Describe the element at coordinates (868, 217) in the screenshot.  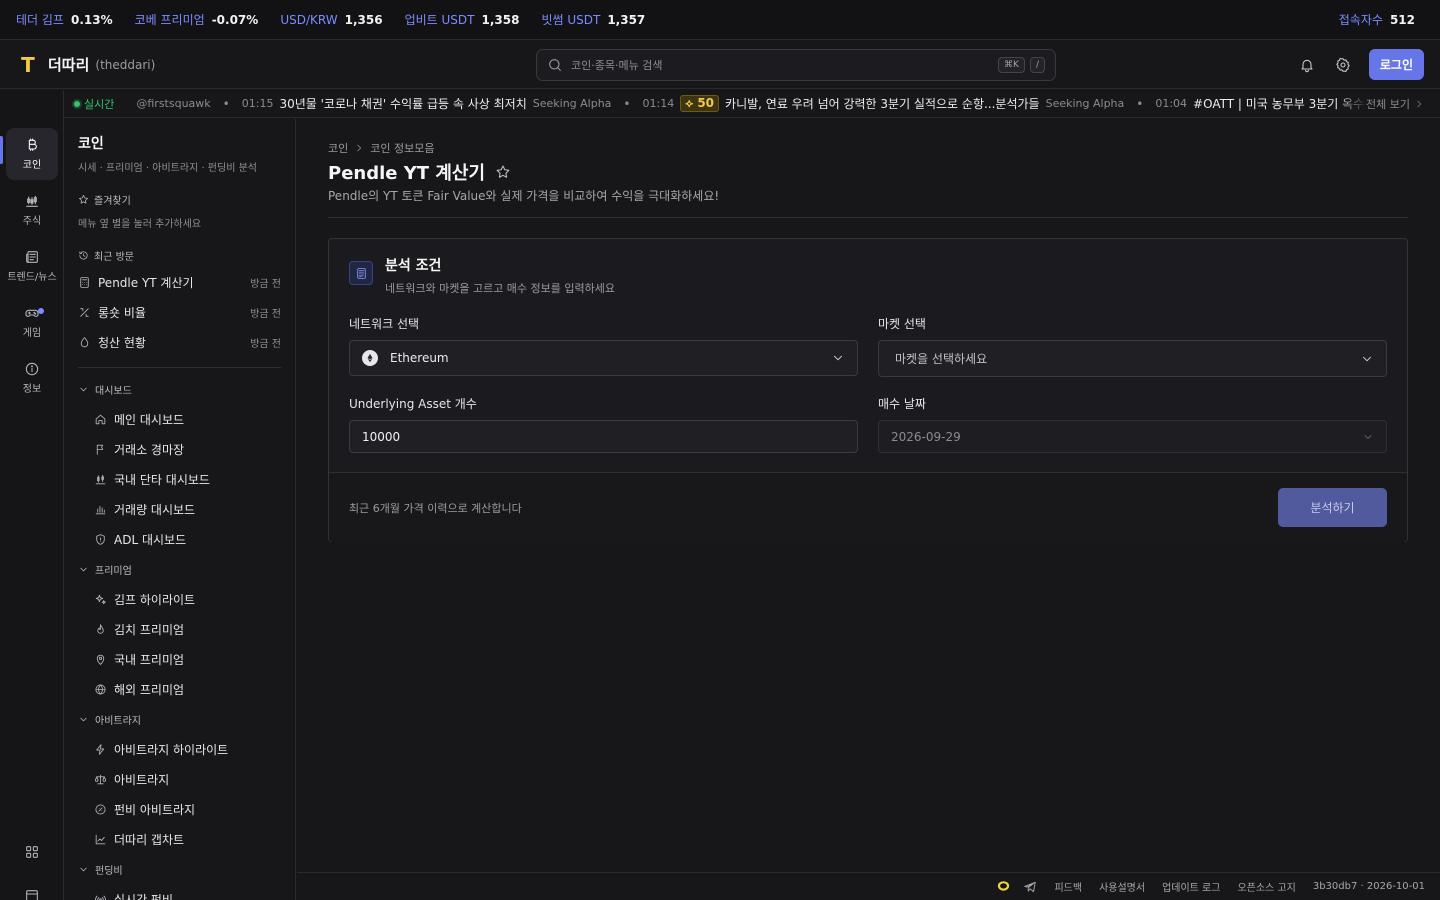
I see `title-divider` at that location.